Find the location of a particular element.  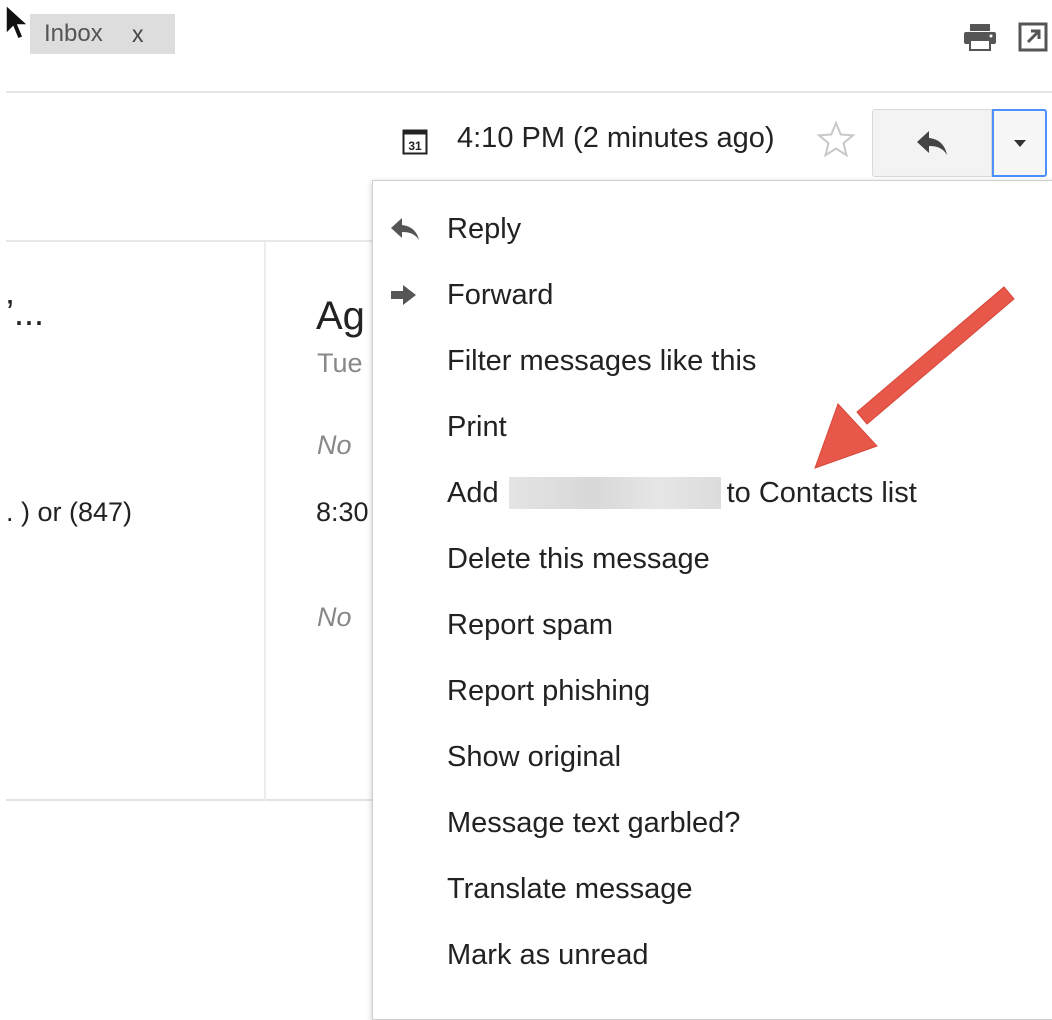

reply-arrow-icon is located at coordinates (932, 143).